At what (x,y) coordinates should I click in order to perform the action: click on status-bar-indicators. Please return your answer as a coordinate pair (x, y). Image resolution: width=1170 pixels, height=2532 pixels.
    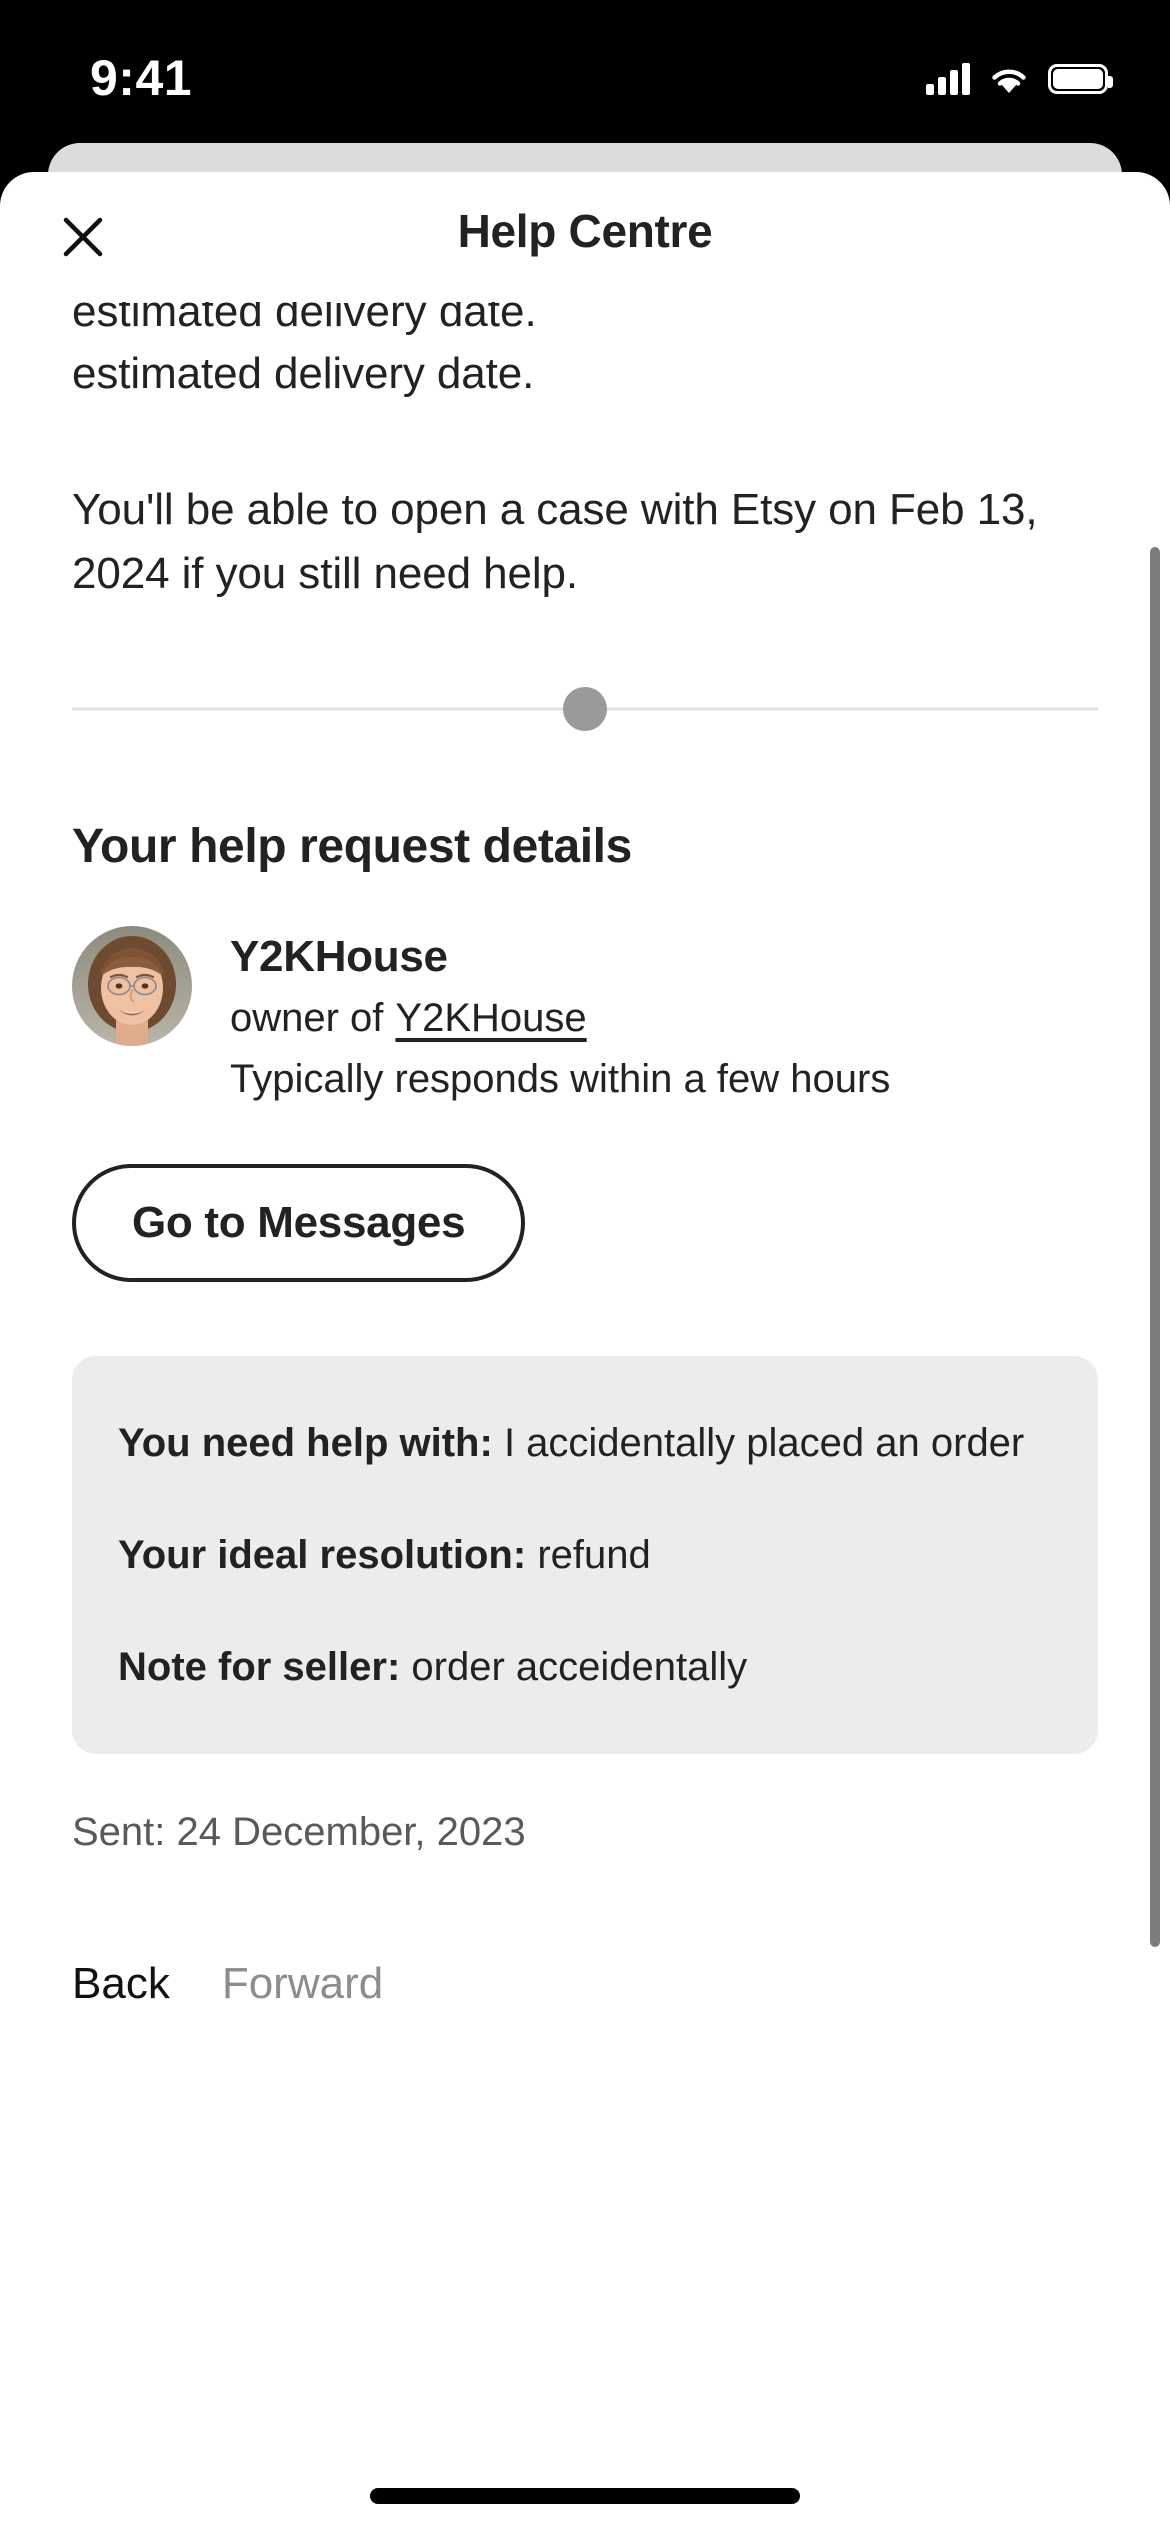
    Looking at the image, I should click on (1019, 78).